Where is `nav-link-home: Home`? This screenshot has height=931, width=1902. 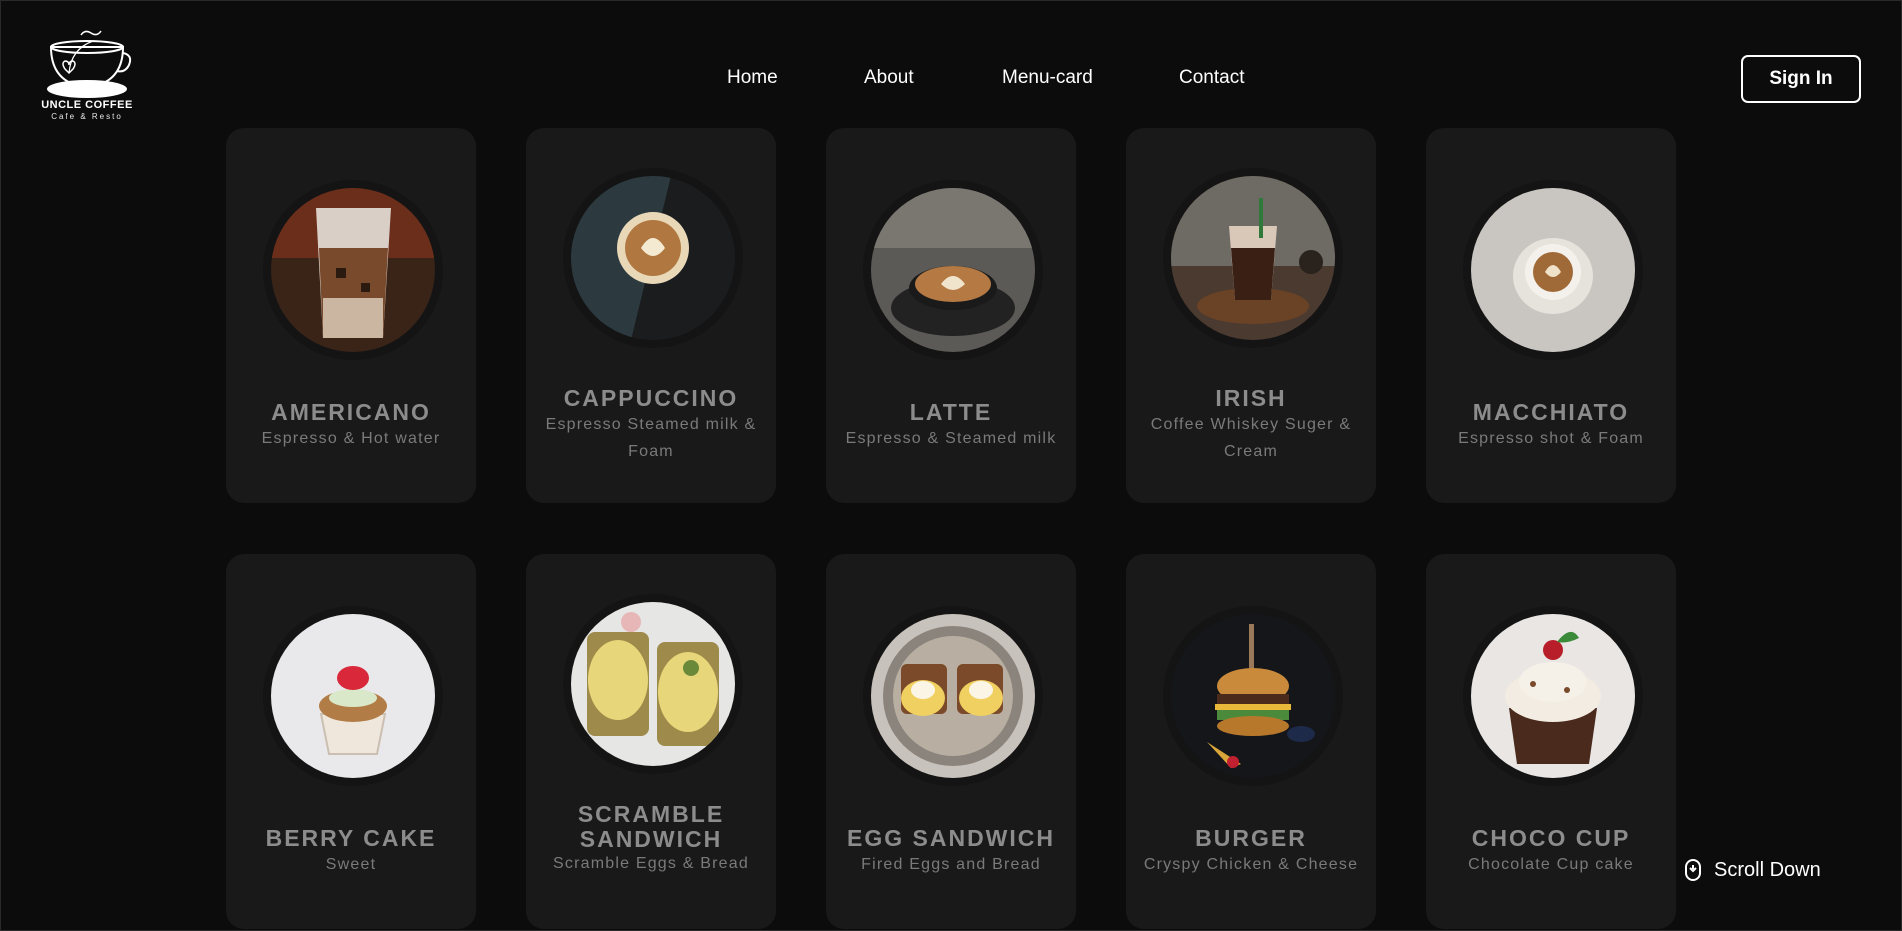
nav-link-home: Home is located at coordinates (752, 78).